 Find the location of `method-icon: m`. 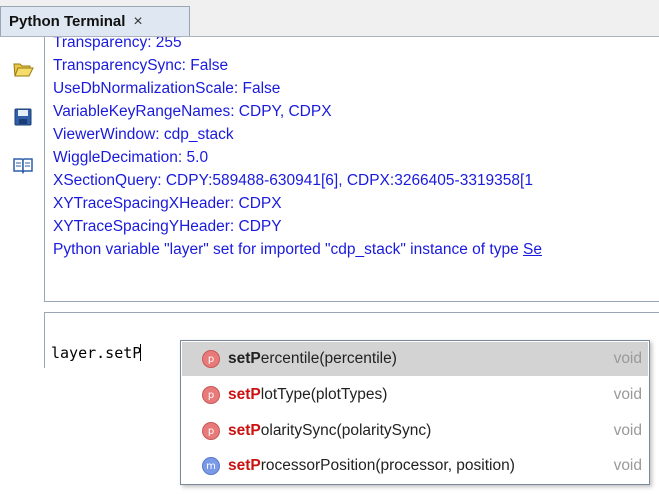

method-icon: m is located at coordinates (211, 466).